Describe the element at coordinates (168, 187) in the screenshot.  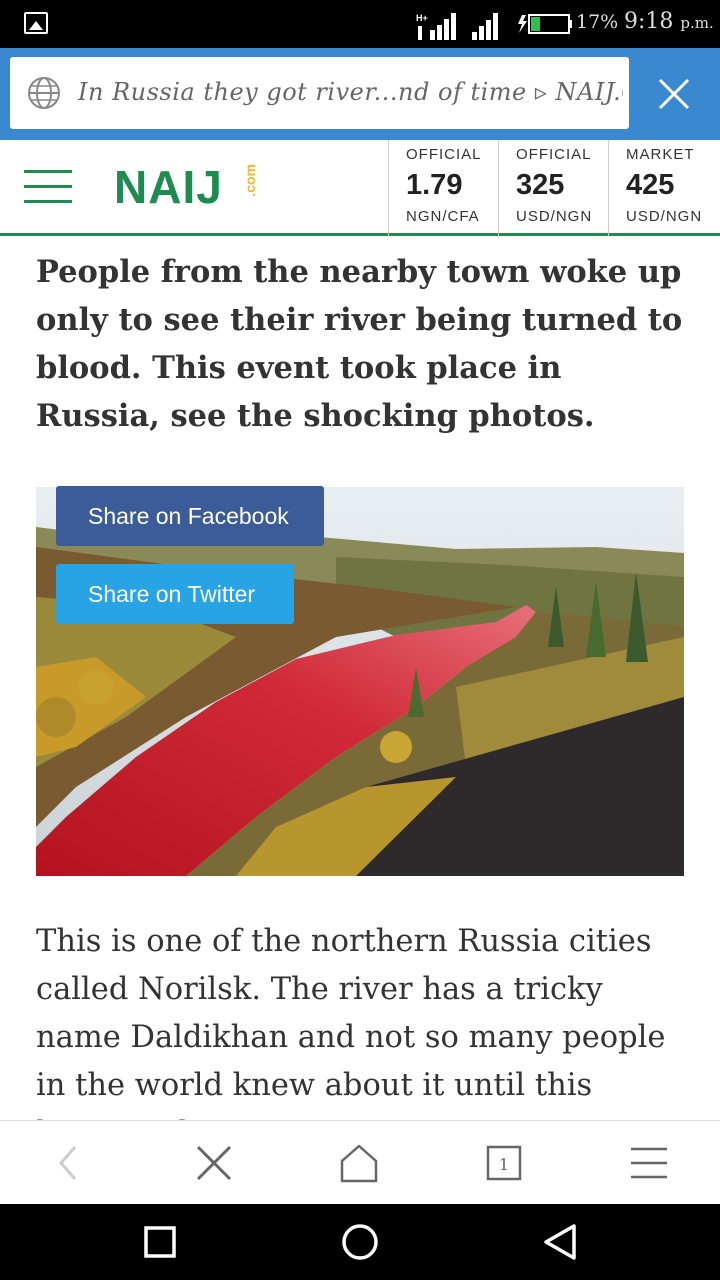
I see `logo-text: NAIJ` at that location.